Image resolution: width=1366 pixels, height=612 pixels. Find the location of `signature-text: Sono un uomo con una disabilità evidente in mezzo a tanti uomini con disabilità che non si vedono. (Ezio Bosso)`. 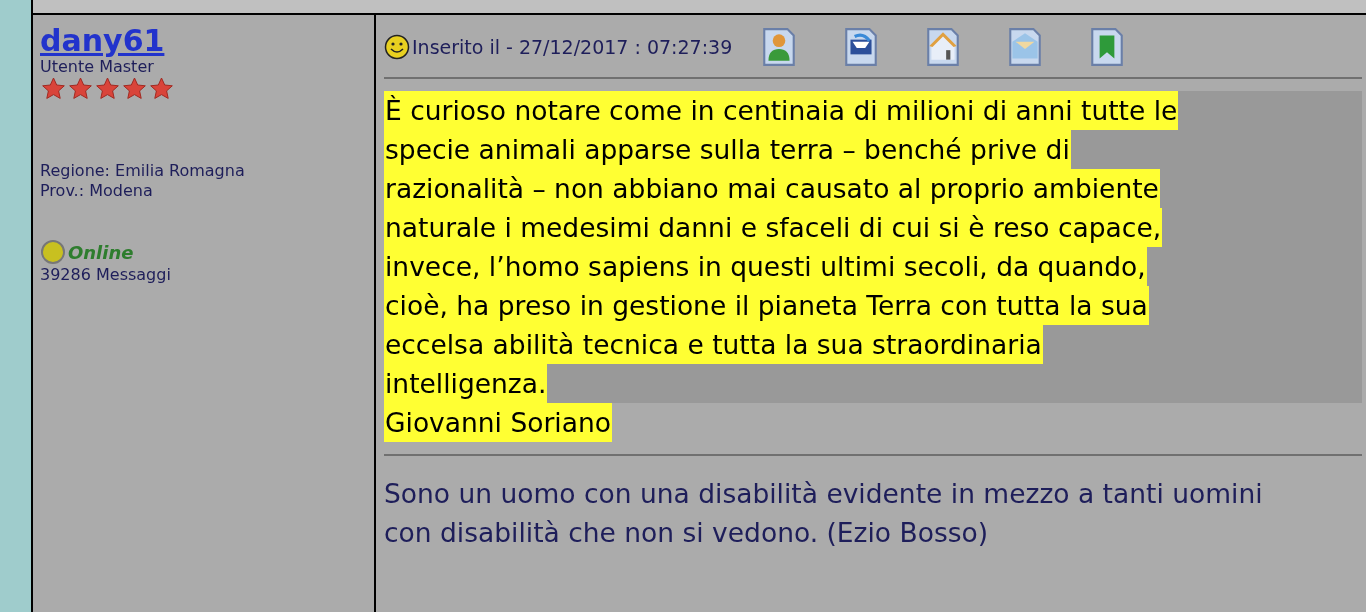

signature-text: Sono un uomo con una disabilità evidente in mezzo a tanti uomini con disabilità che non si vedono. (Ezio Bosso) is located at coordinates (824, 513).